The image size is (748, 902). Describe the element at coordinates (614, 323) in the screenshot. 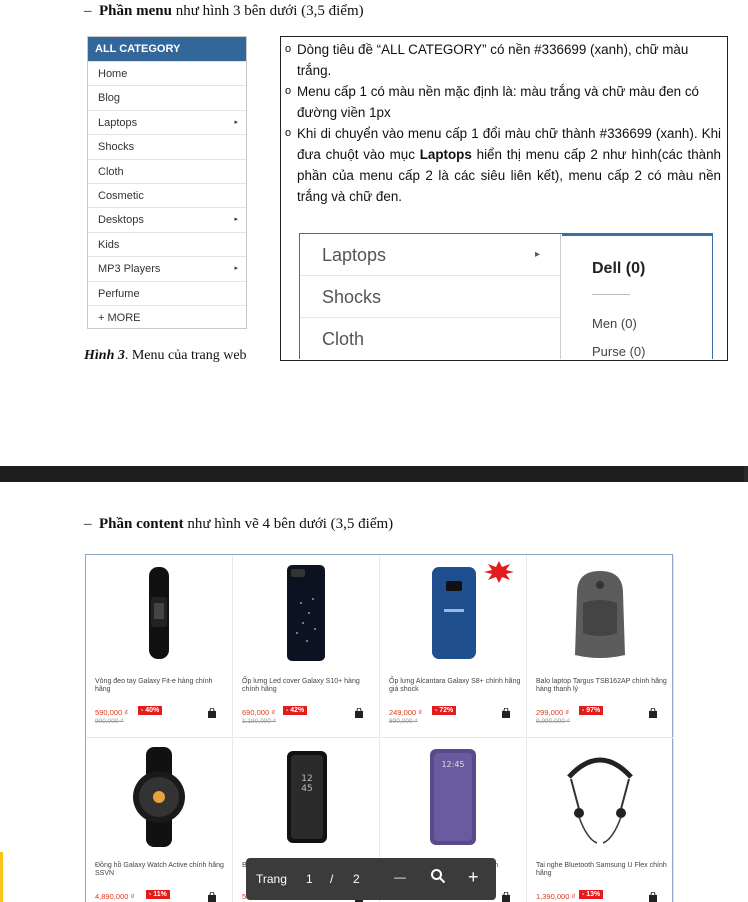

I see `submenu-link-men: Men (0)` at that location.